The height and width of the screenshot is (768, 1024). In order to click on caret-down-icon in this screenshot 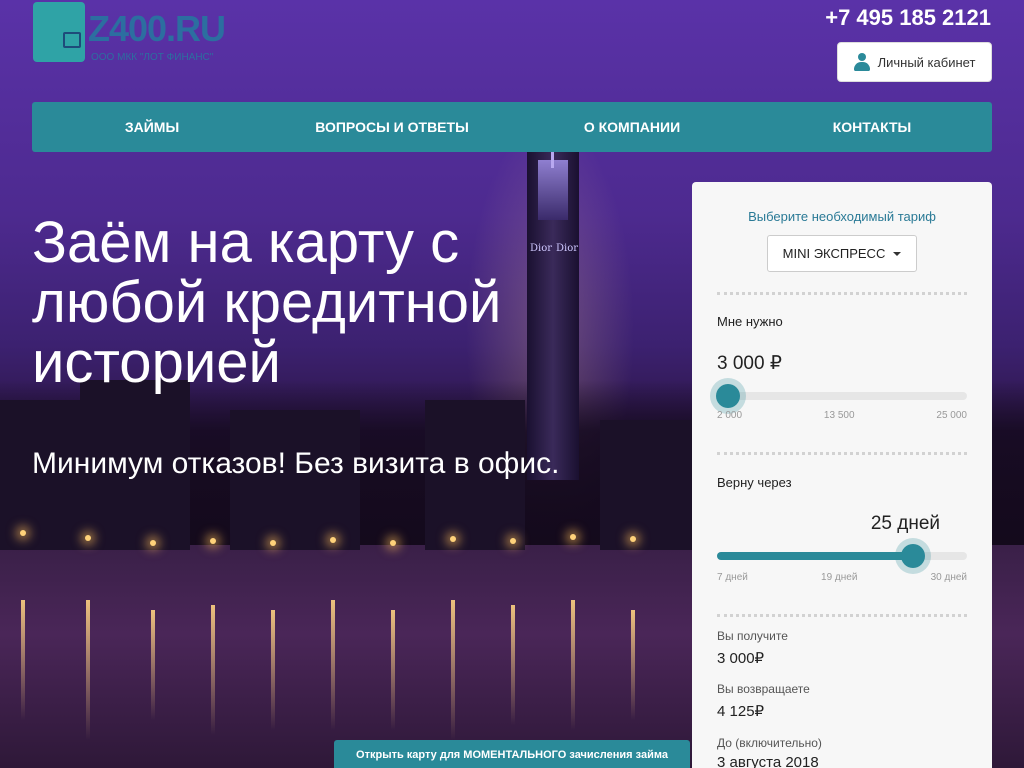, I will do `click(897, 253)`.